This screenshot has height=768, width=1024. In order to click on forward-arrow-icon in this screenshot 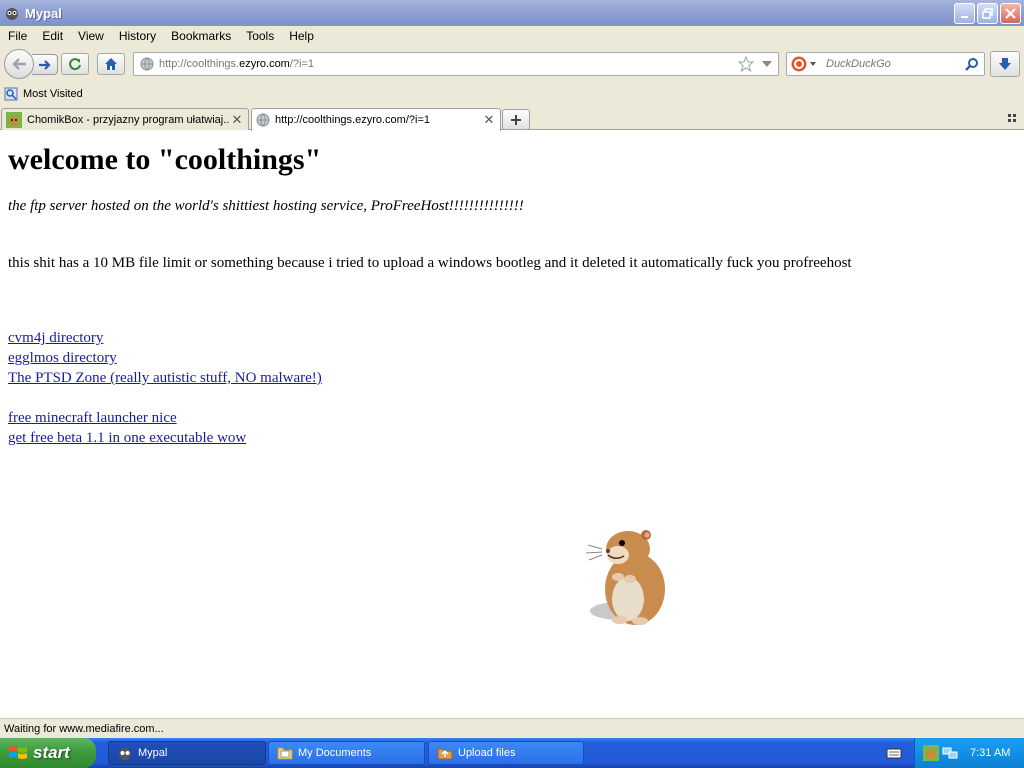, I will do `click(44, 64)`.